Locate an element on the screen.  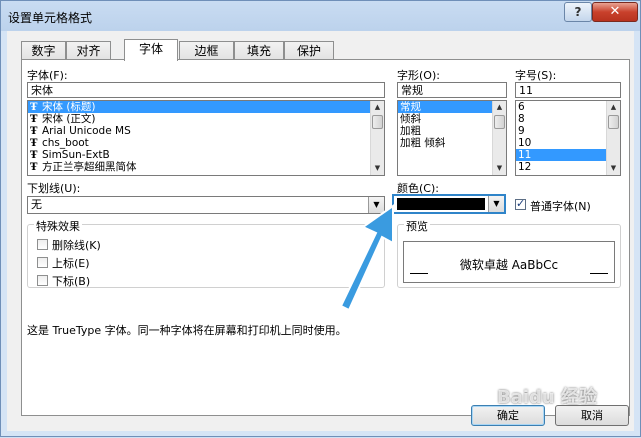
arrow-shape is located at coordinates (366, 258).